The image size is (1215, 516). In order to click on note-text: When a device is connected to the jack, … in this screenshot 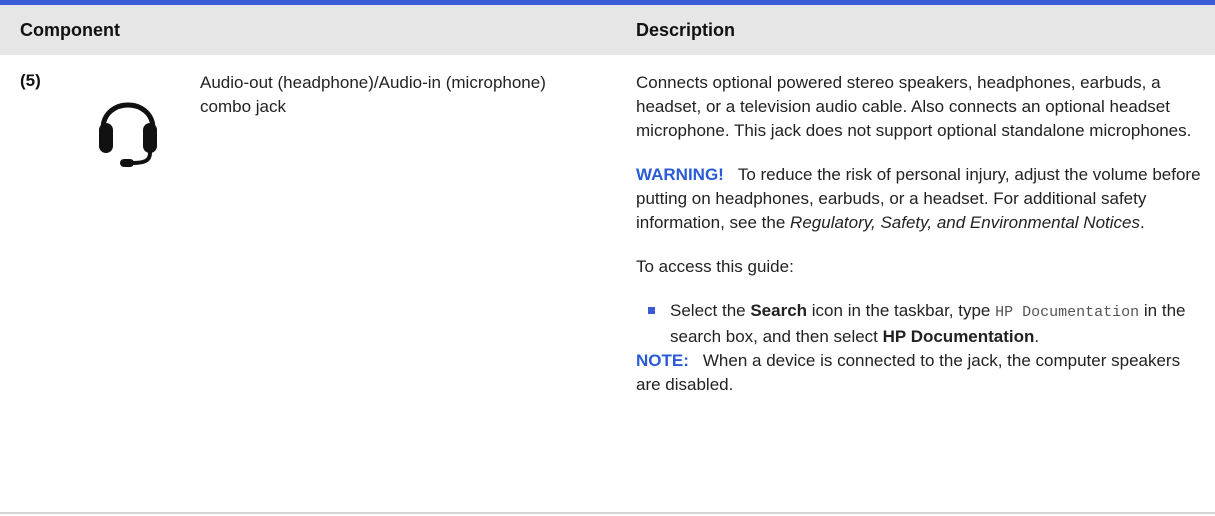, I will do `click(908, 372)`.